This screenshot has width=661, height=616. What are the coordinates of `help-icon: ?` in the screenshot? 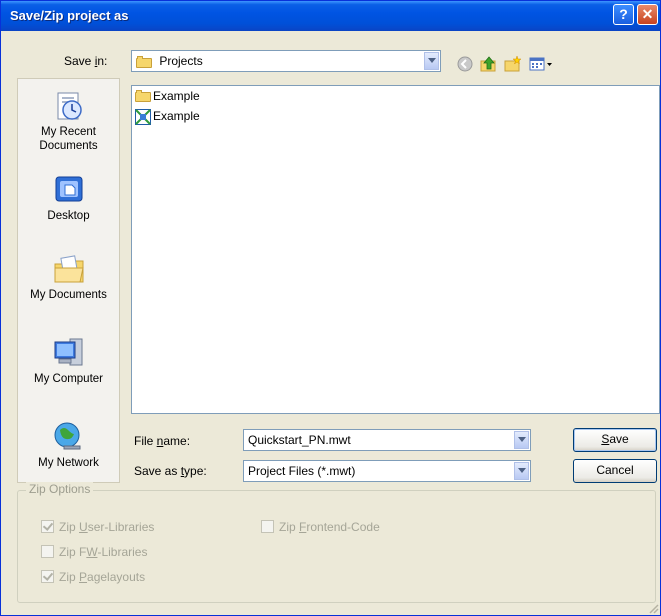 It's located at (623, 14).